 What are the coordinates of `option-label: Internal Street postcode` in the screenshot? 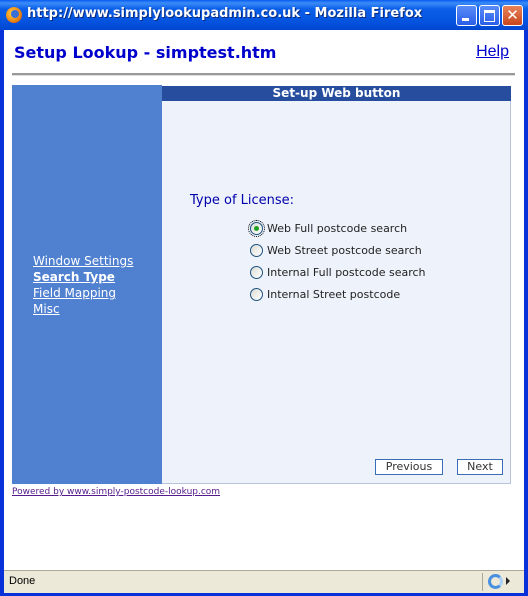 It's located at (334, 294).